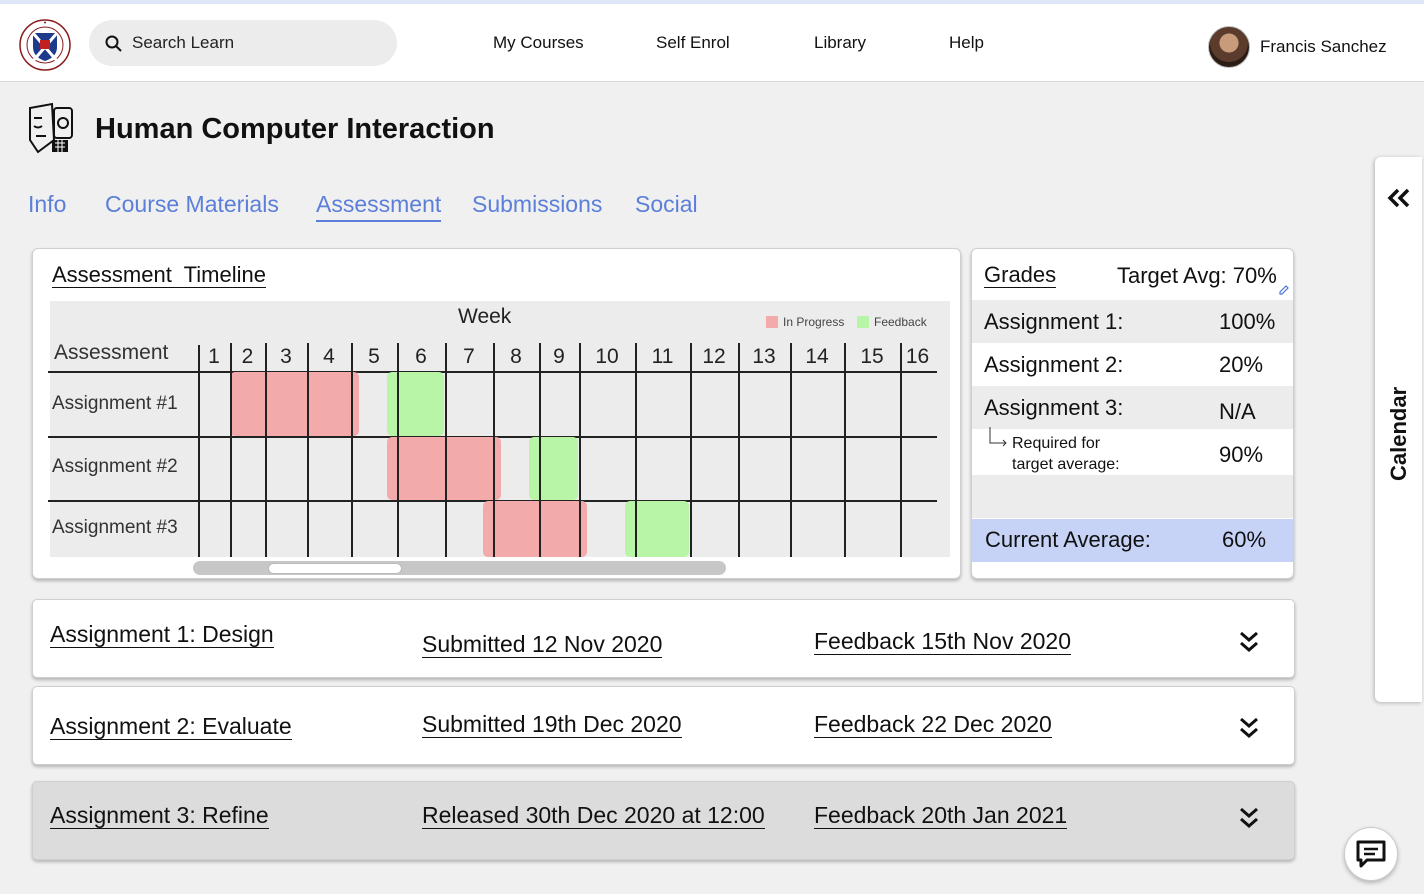  Describe the element at coordinates (1132, 407) in the screenshot. I see `grade-row-assignment-3: Assignment 3: N/A` at that location.